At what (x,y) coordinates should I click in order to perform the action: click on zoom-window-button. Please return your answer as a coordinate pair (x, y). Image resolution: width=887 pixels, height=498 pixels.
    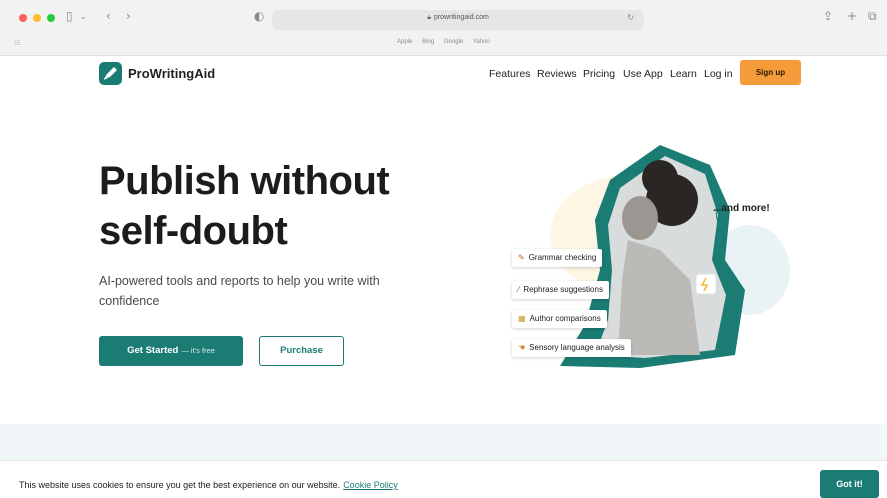
    Looking at the image, I should click on (51, 18).